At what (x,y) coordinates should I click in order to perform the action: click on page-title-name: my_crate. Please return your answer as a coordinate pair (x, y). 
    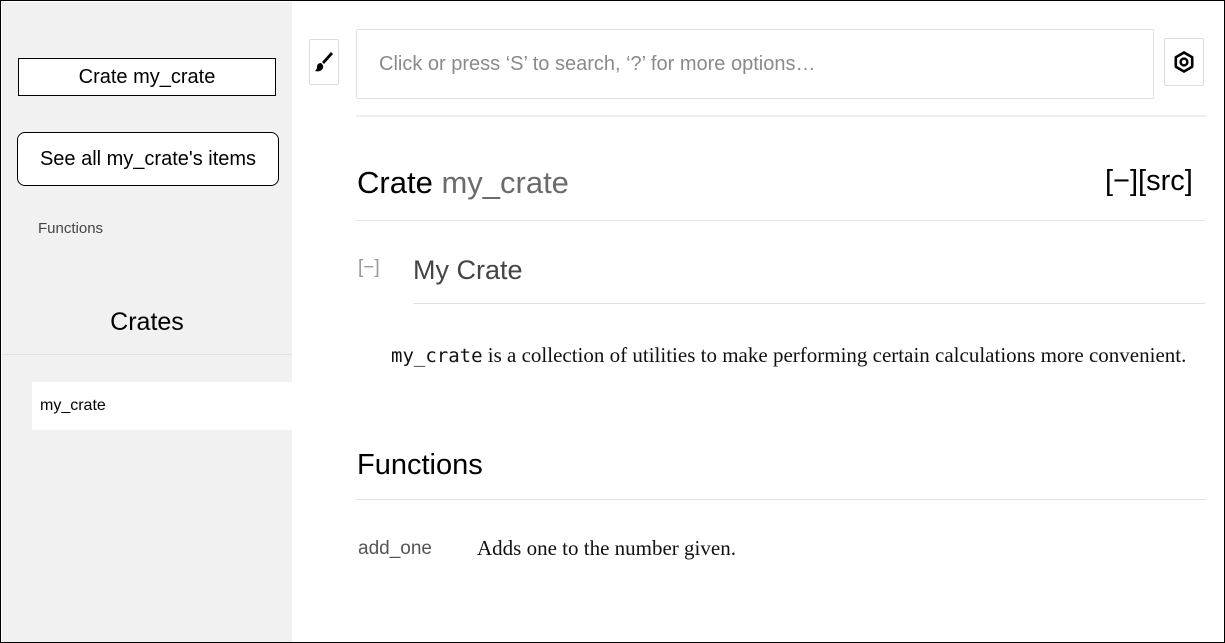
    Looking at the image, I should click on (504, 182).